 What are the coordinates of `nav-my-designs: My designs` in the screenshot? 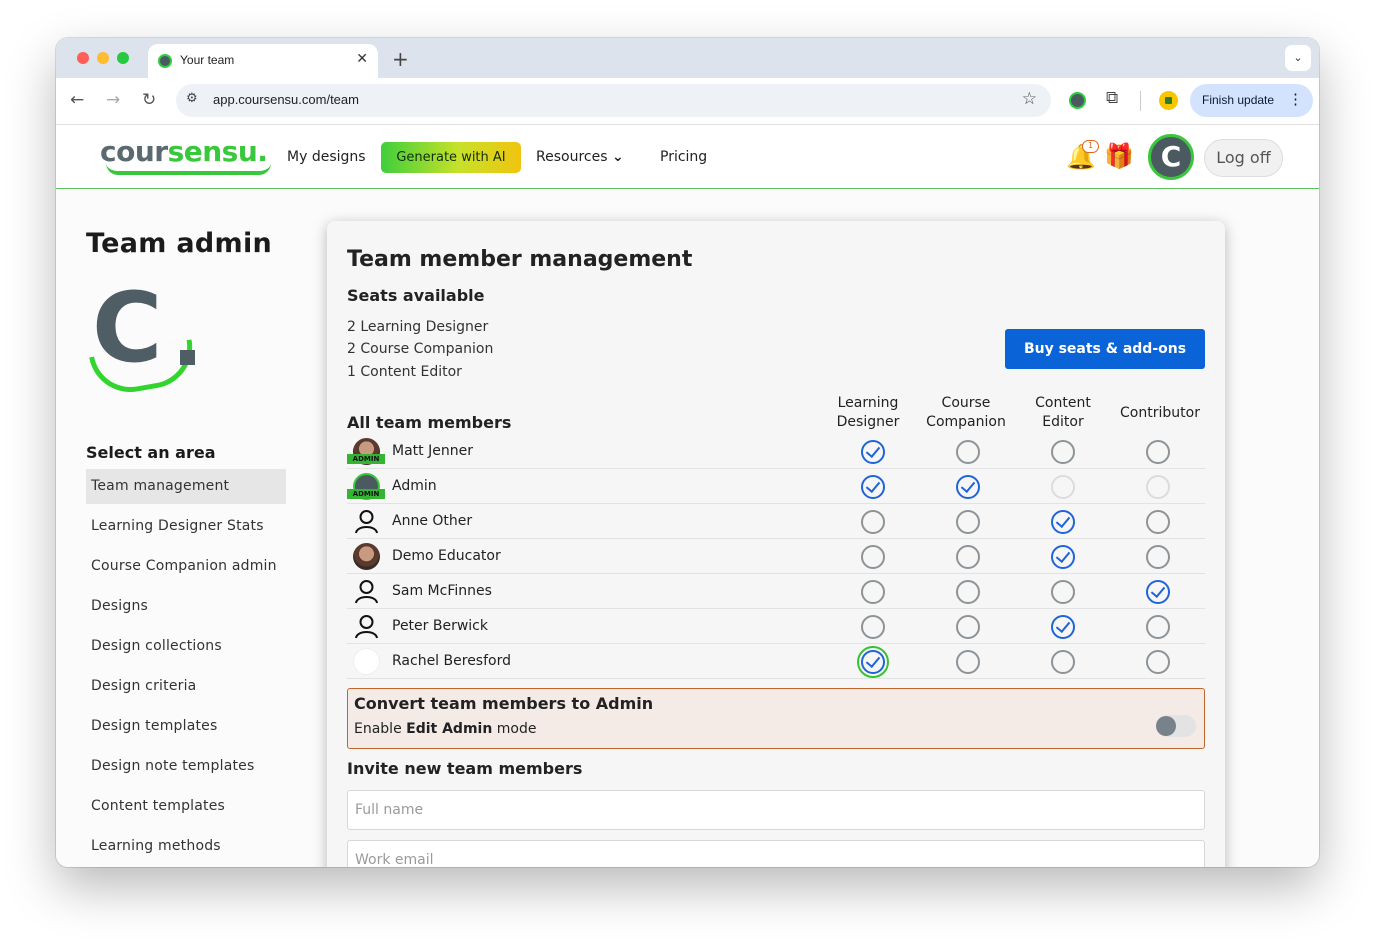 It's located at (326, 157).